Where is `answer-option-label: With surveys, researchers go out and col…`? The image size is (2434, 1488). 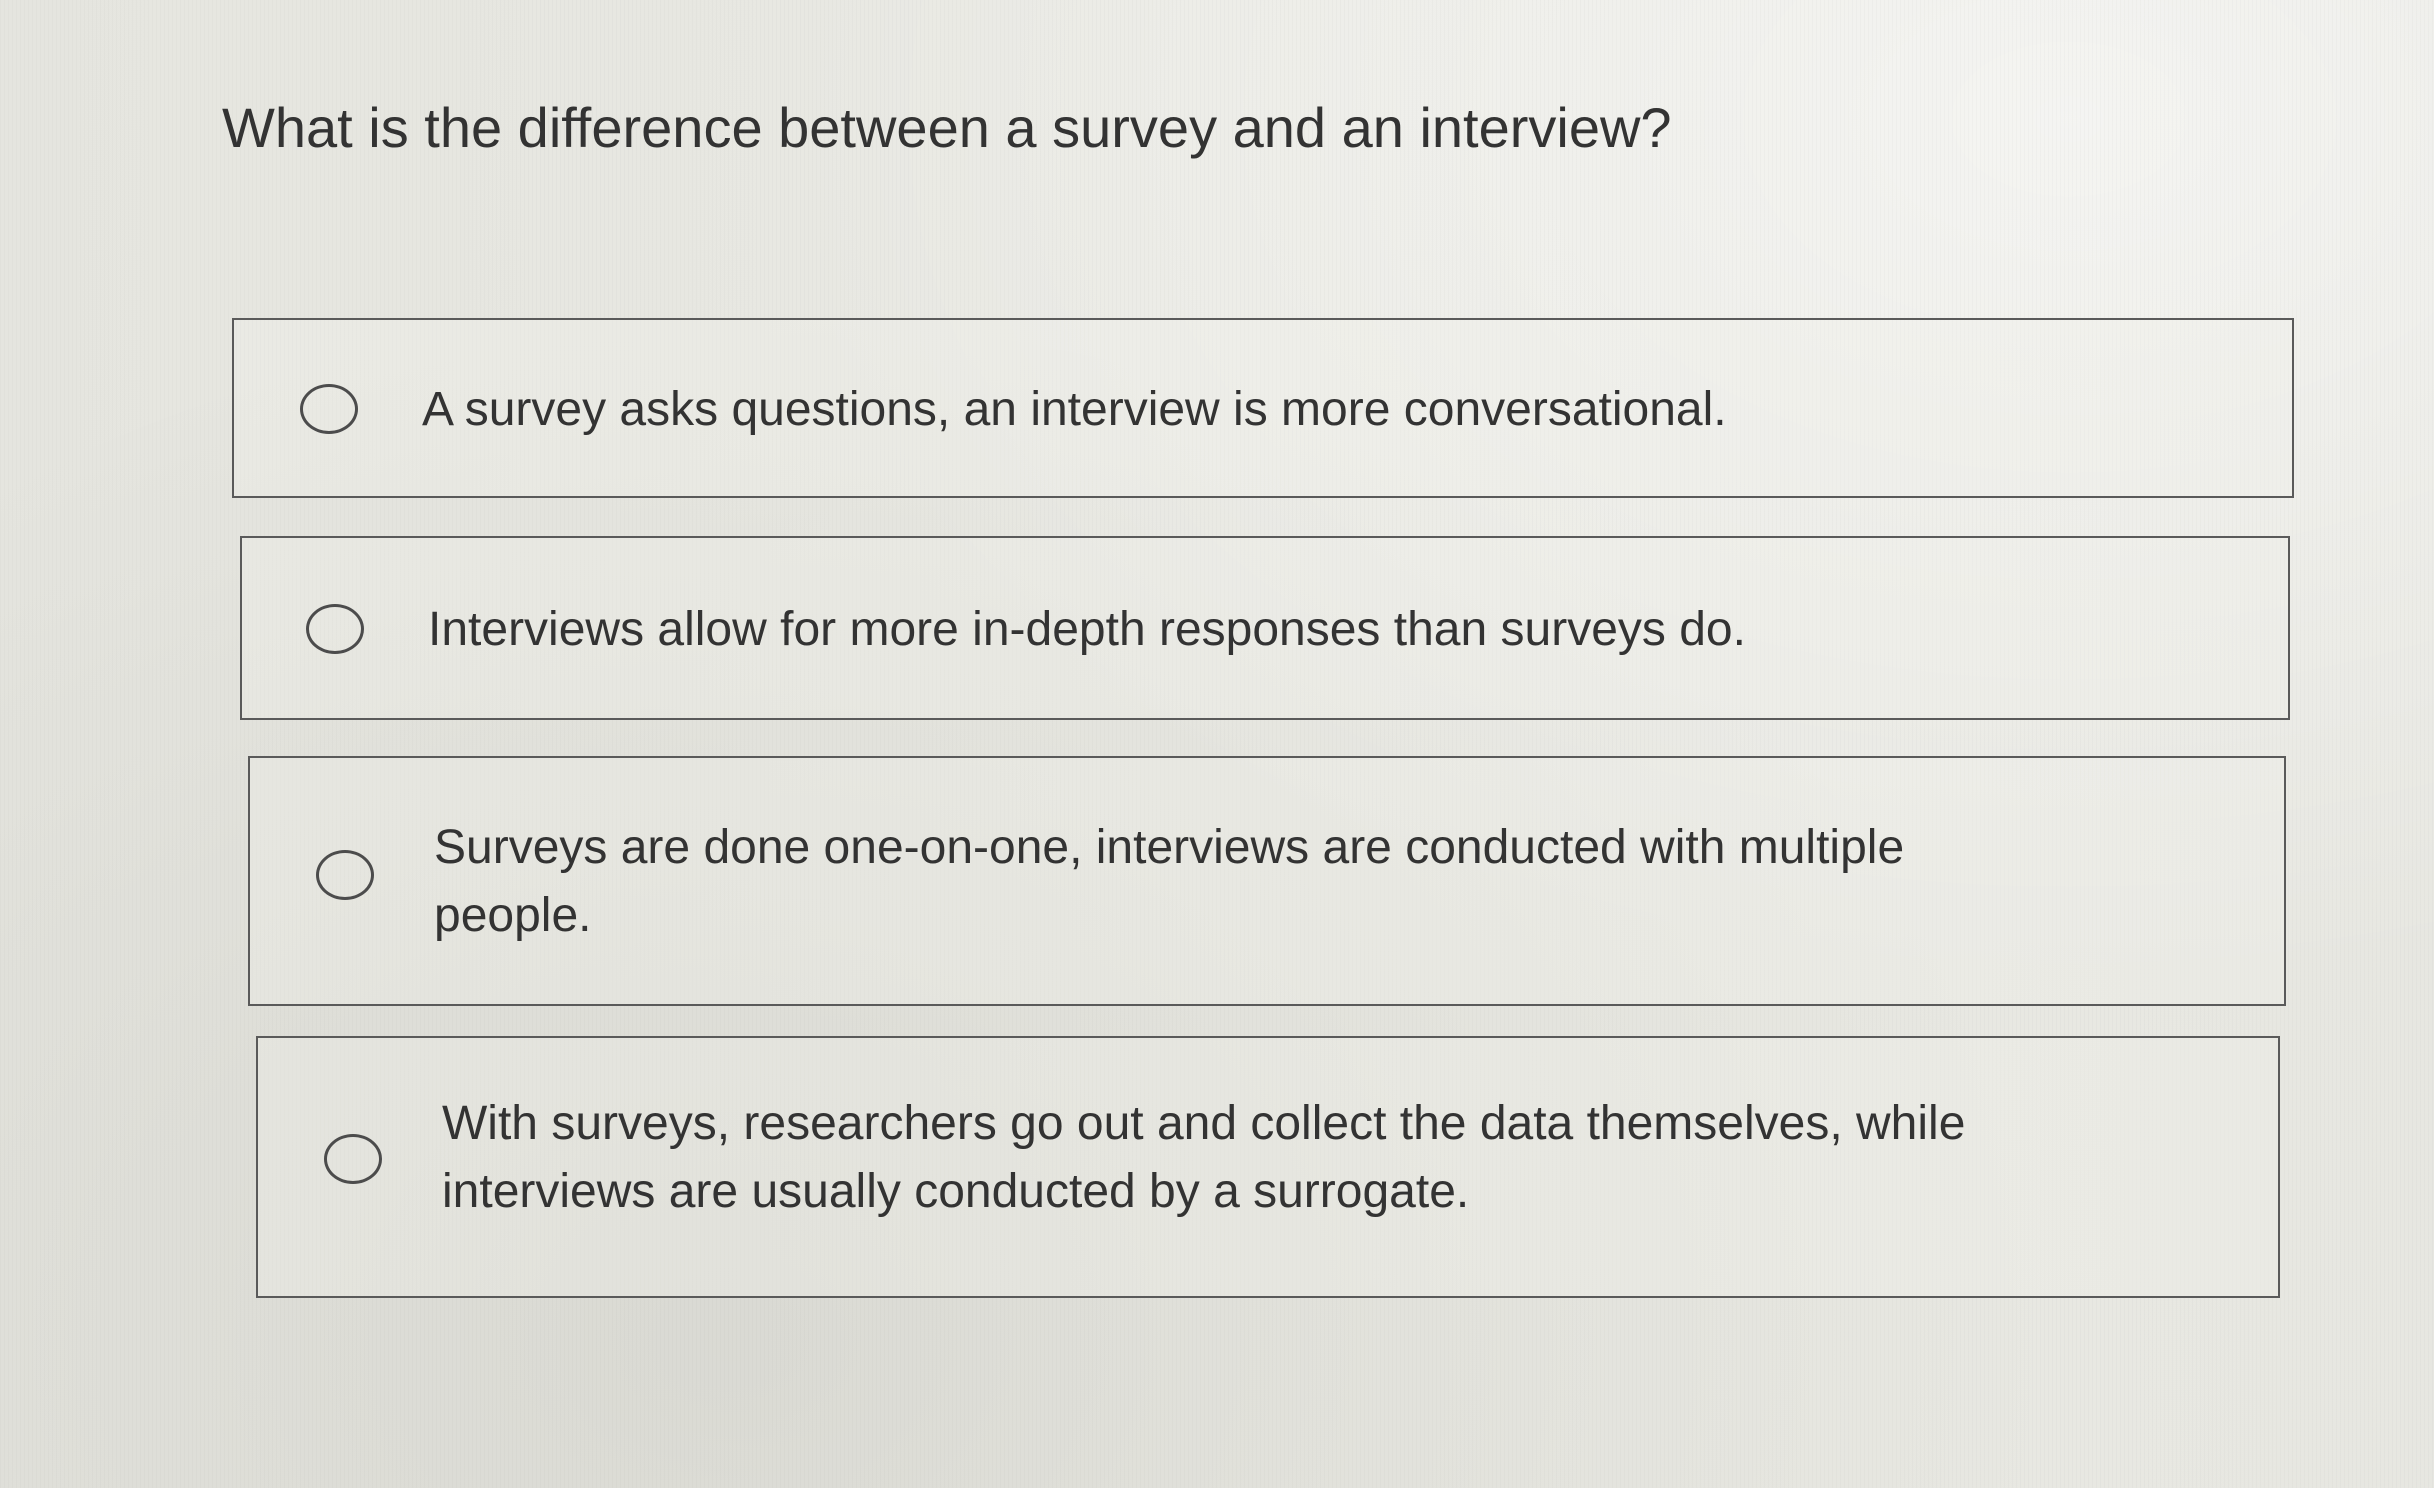 answer-option-label: With surveys, researchers go out and col… is located at coordinates (1204, 1157).